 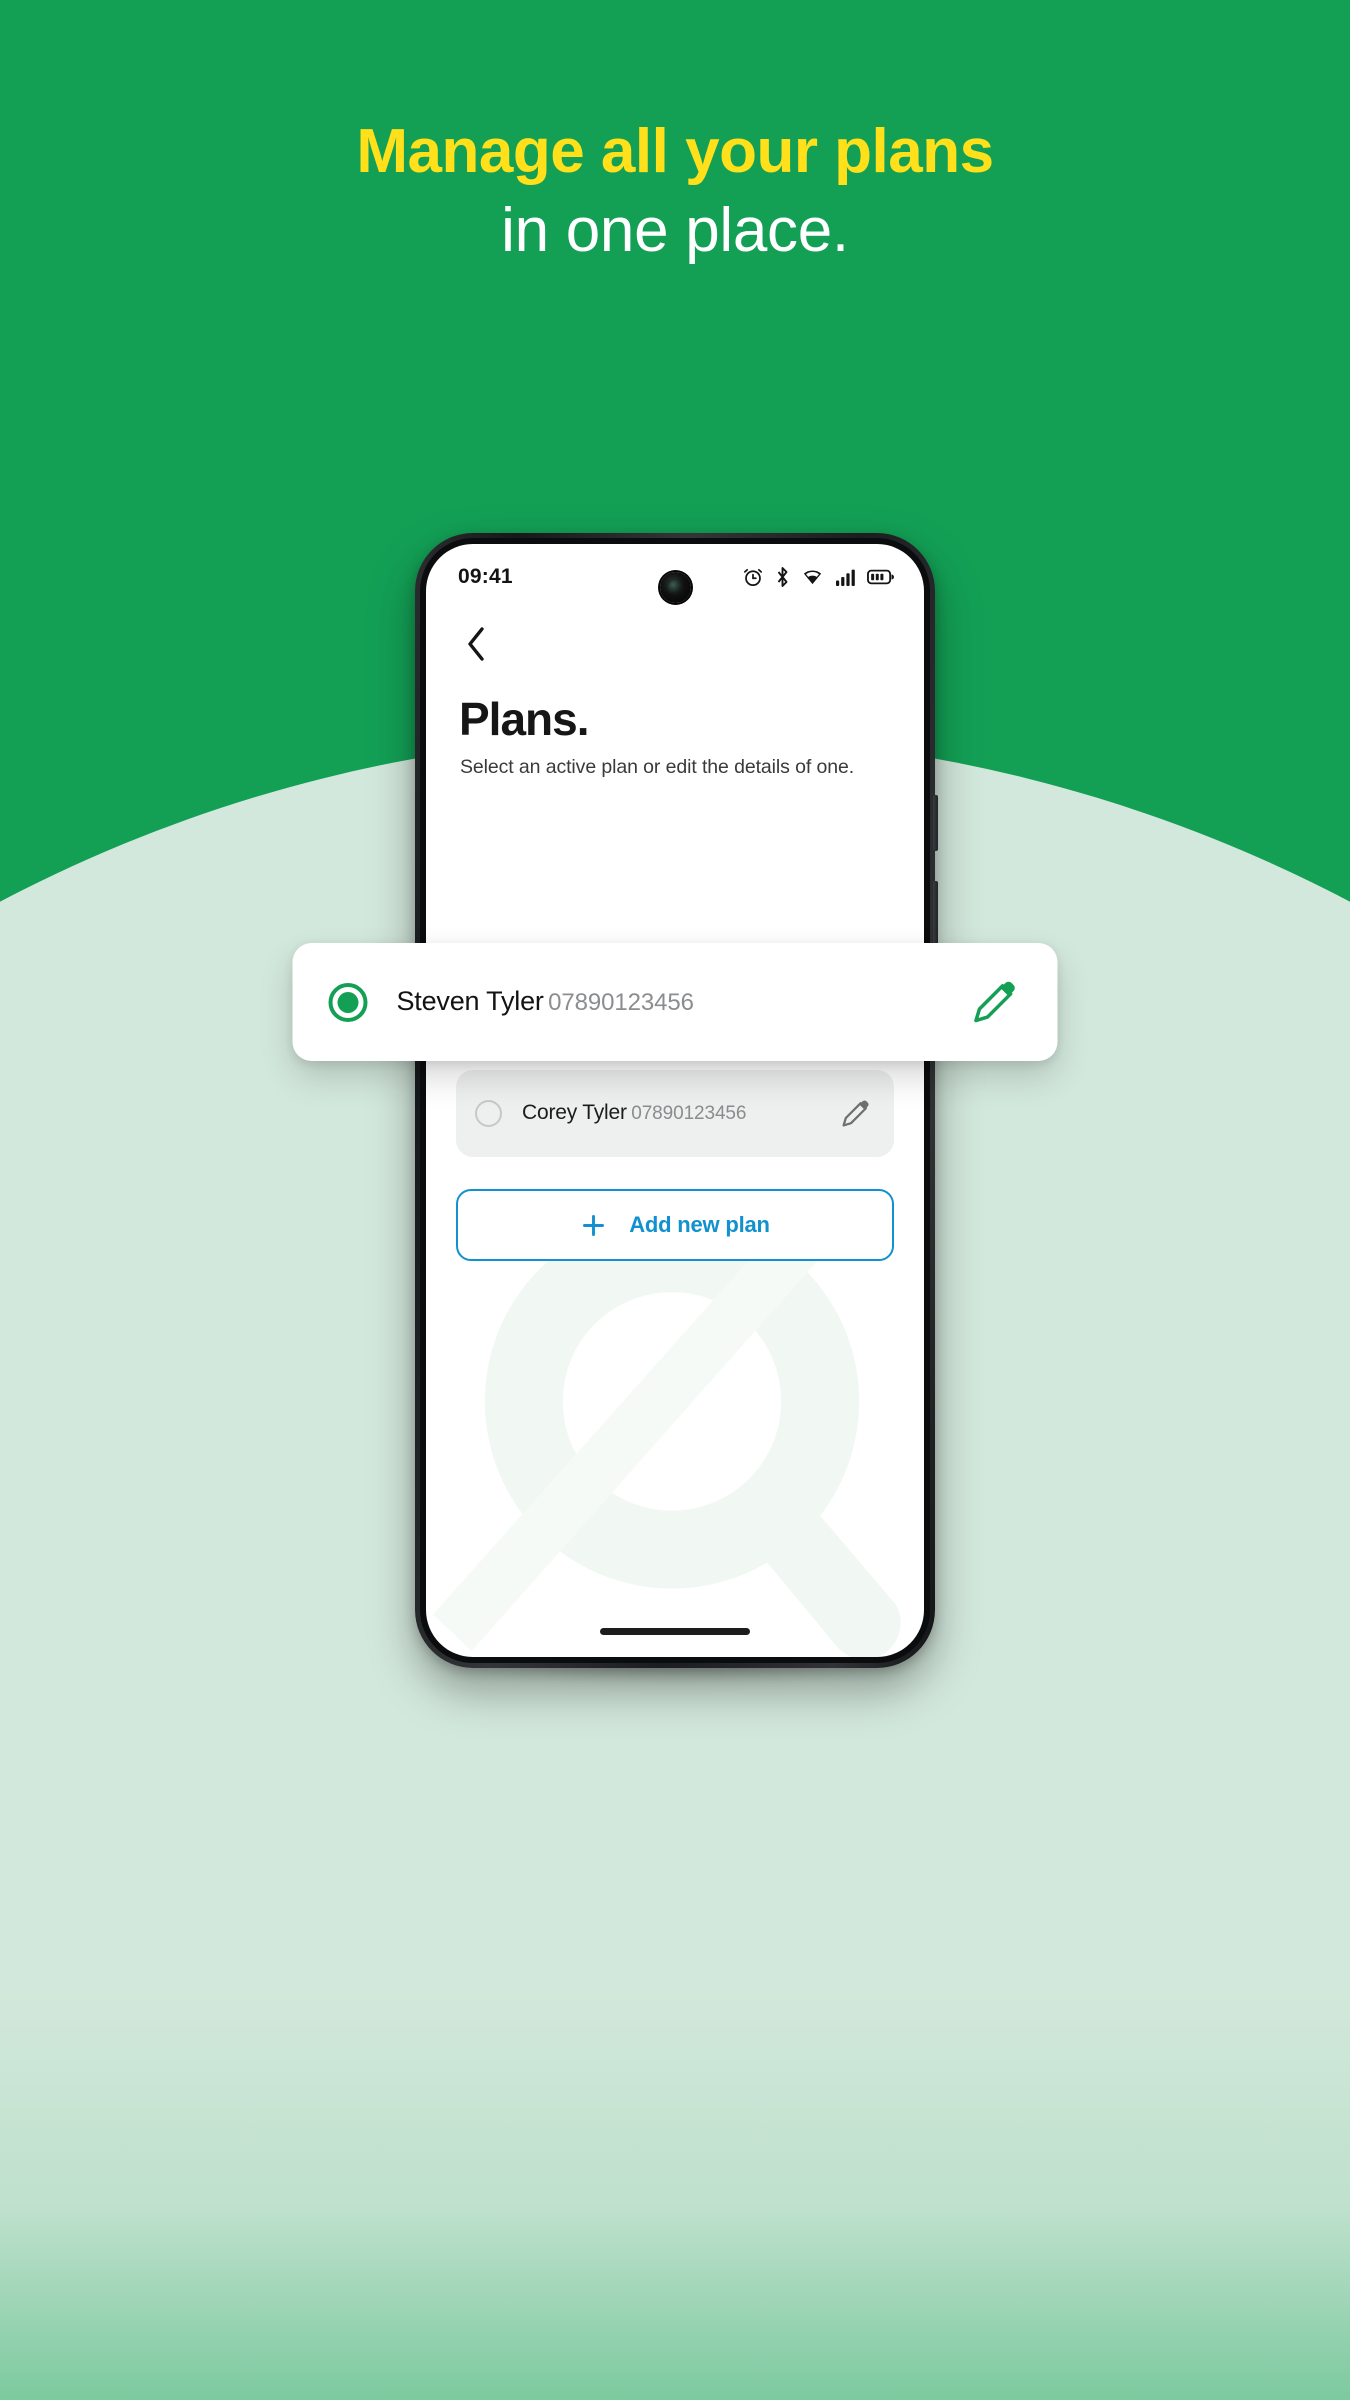 I want to click on chevron-left-icon, so click(x=476, y=644).